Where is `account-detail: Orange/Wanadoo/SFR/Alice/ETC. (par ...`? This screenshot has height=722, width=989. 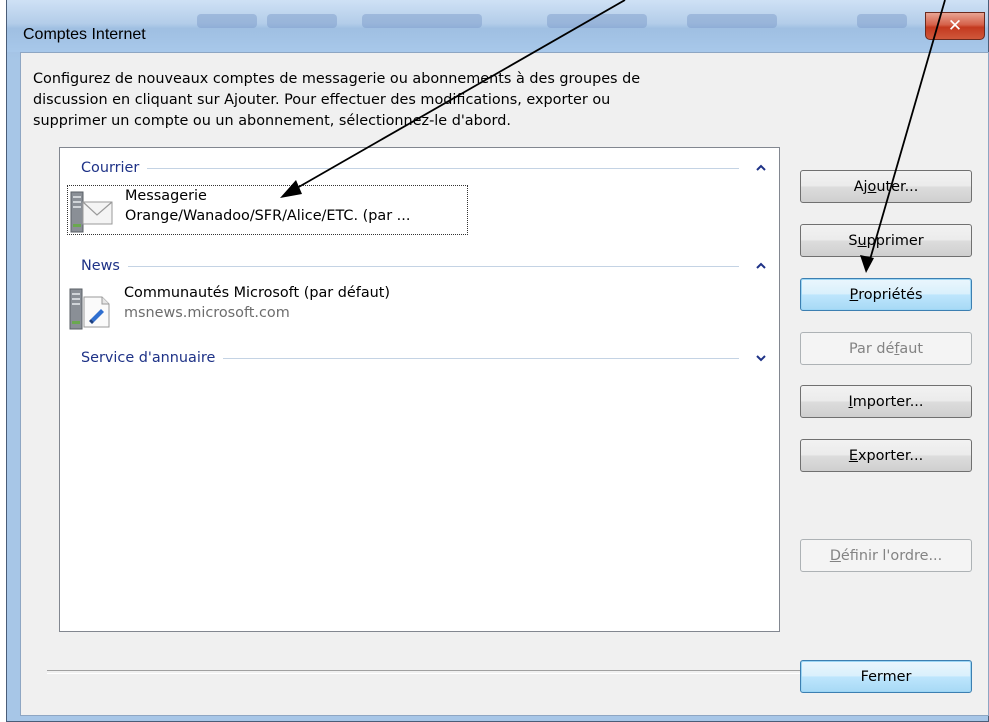 account-detail: Orange/Wanadoo/SFR/Alice/ETC. (par ... is located at coordinates (268, 216).